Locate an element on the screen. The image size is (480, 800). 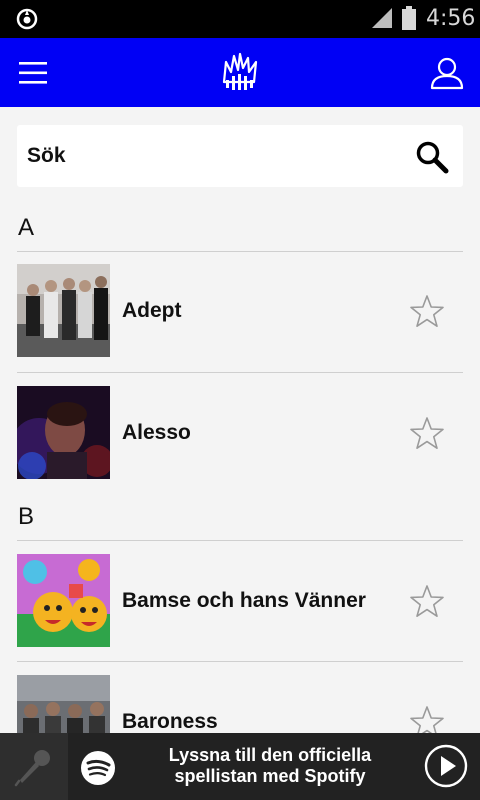
user-icon is located at coordinates (447, 73).